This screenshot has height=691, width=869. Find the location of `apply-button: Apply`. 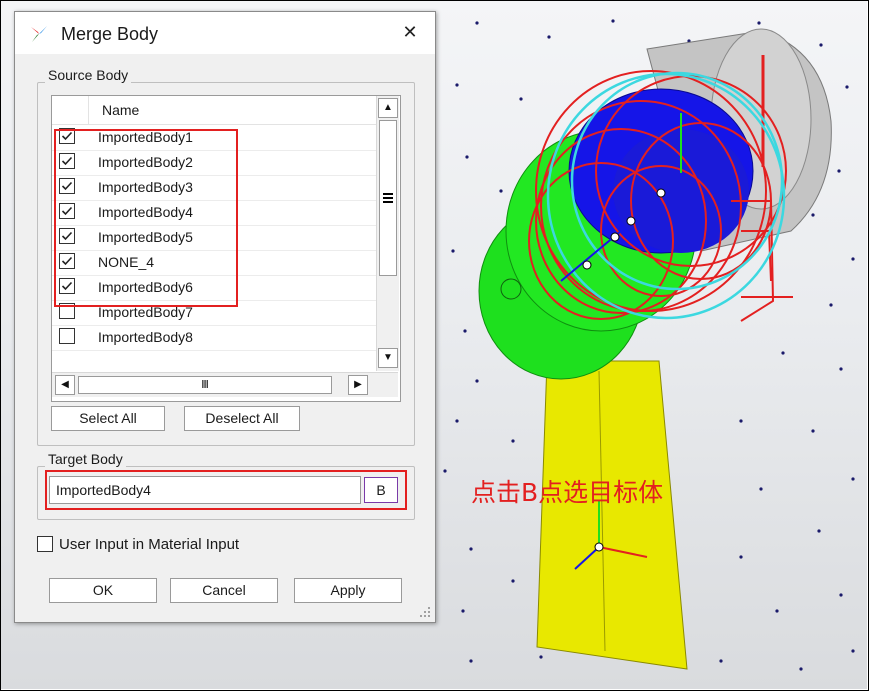

apply-button: Apply is located at coordinates (348, 590).